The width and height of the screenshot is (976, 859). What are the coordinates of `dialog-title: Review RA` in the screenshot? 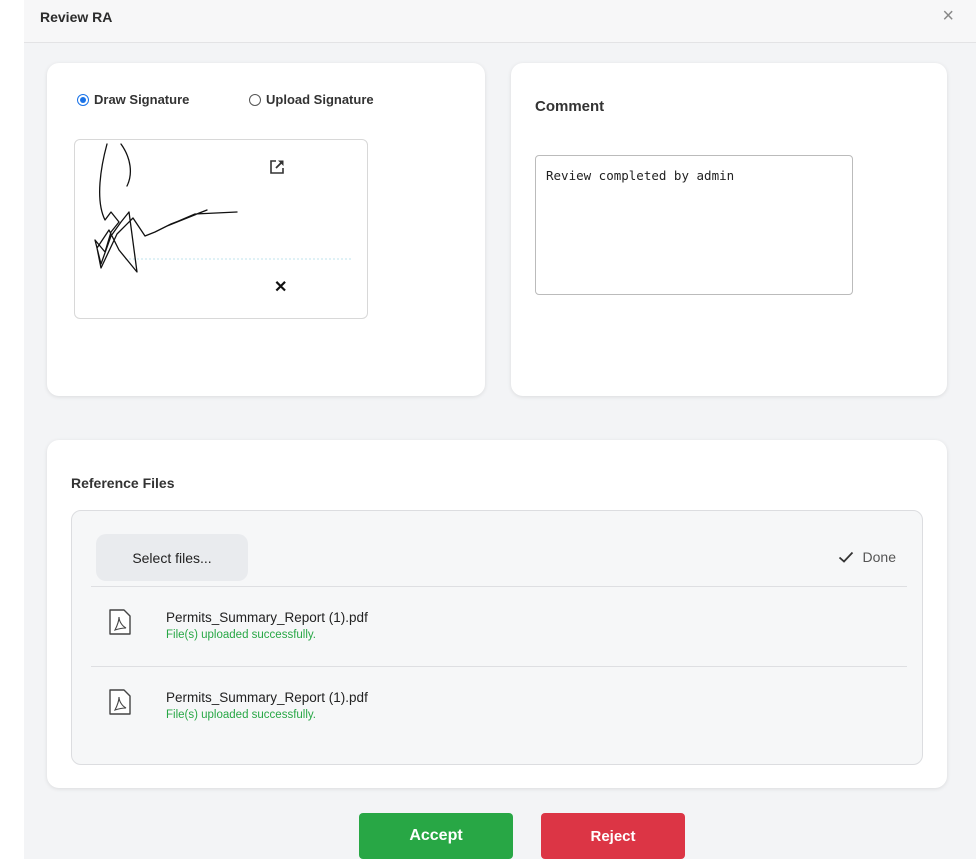 It's located at (76, 17).